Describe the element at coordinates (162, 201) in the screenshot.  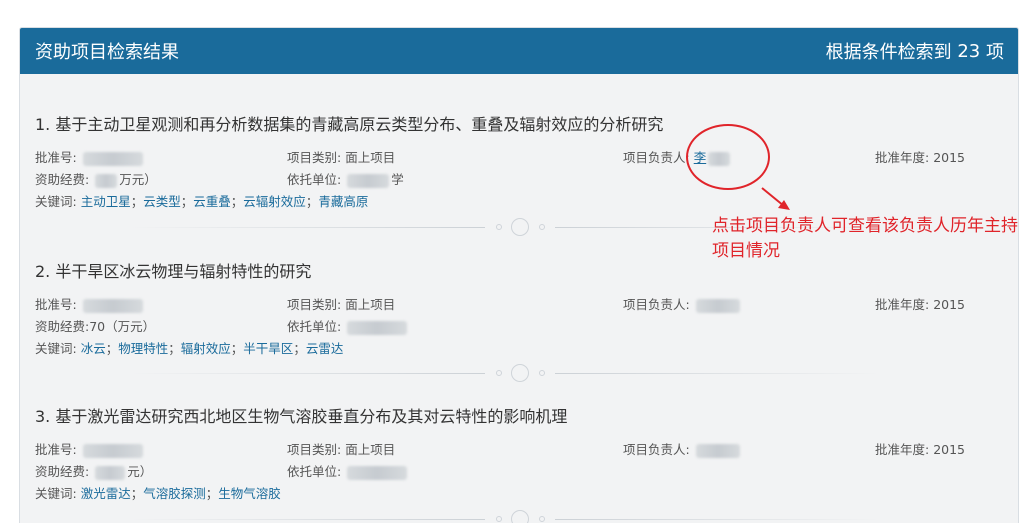
I see `keyword-link: 云类型` at that location.